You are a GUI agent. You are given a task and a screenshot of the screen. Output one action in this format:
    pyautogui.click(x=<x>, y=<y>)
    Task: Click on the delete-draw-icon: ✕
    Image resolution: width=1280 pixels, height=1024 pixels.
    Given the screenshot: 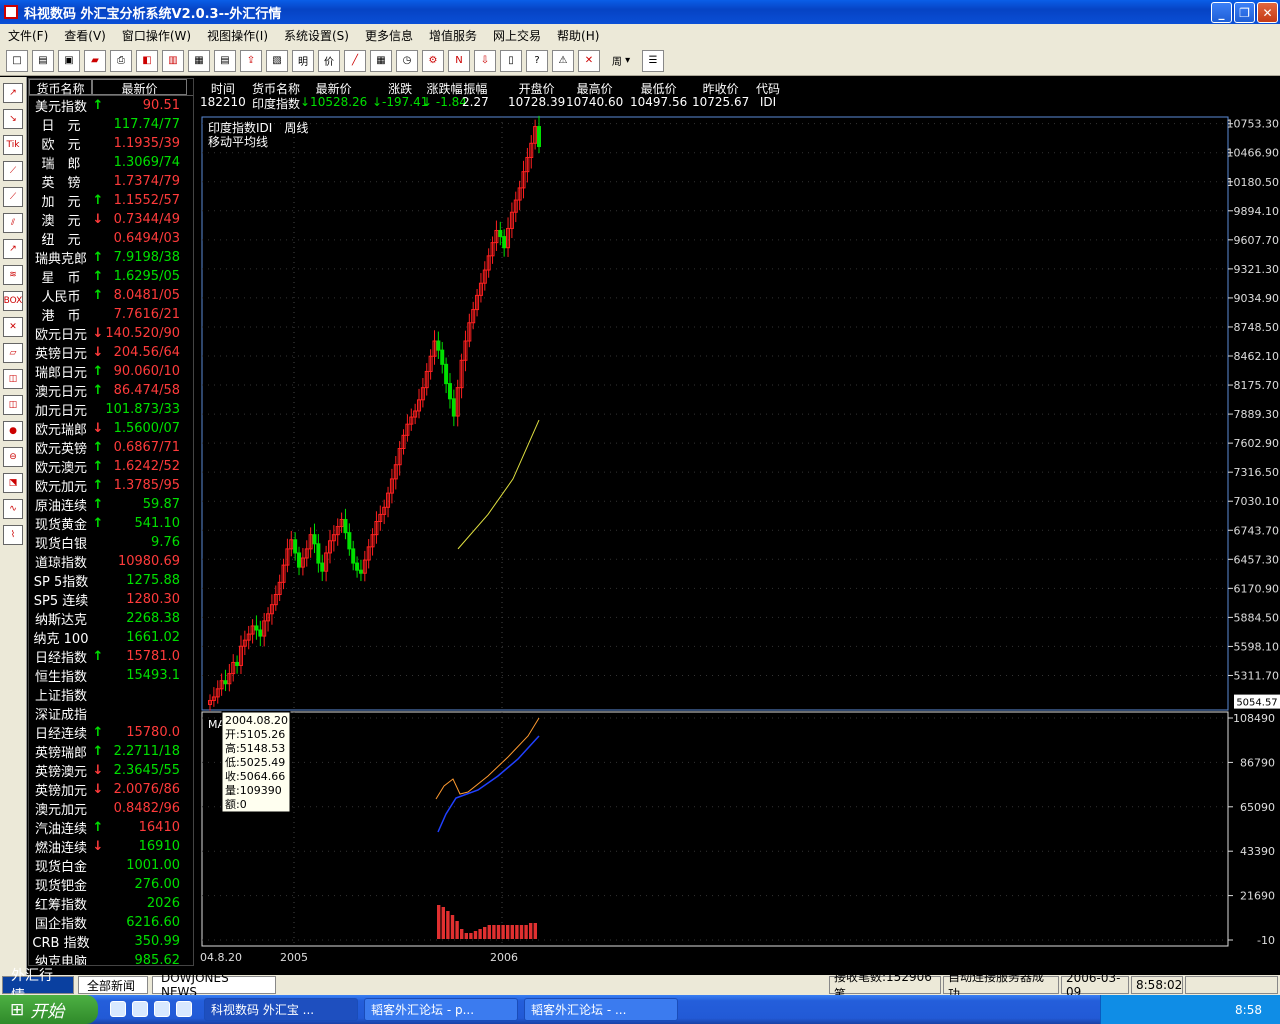 What is the action you would take?
    pyautogui.click(x=13, y=327)
    